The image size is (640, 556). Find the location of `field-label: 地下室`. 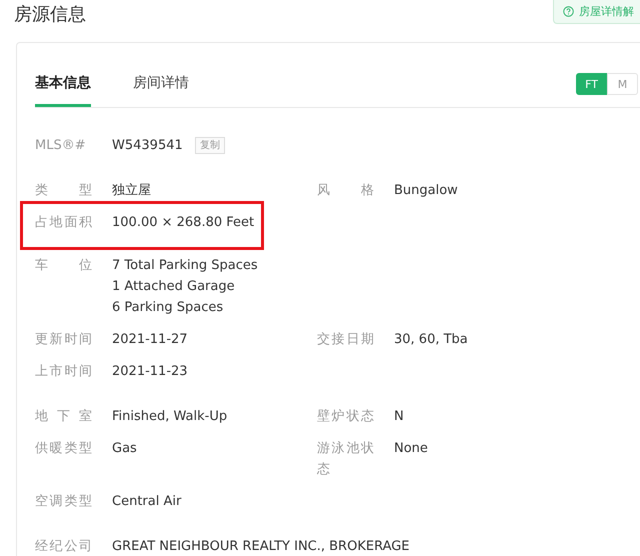

field-label: 地下室 is located at coordinates (63, 417).